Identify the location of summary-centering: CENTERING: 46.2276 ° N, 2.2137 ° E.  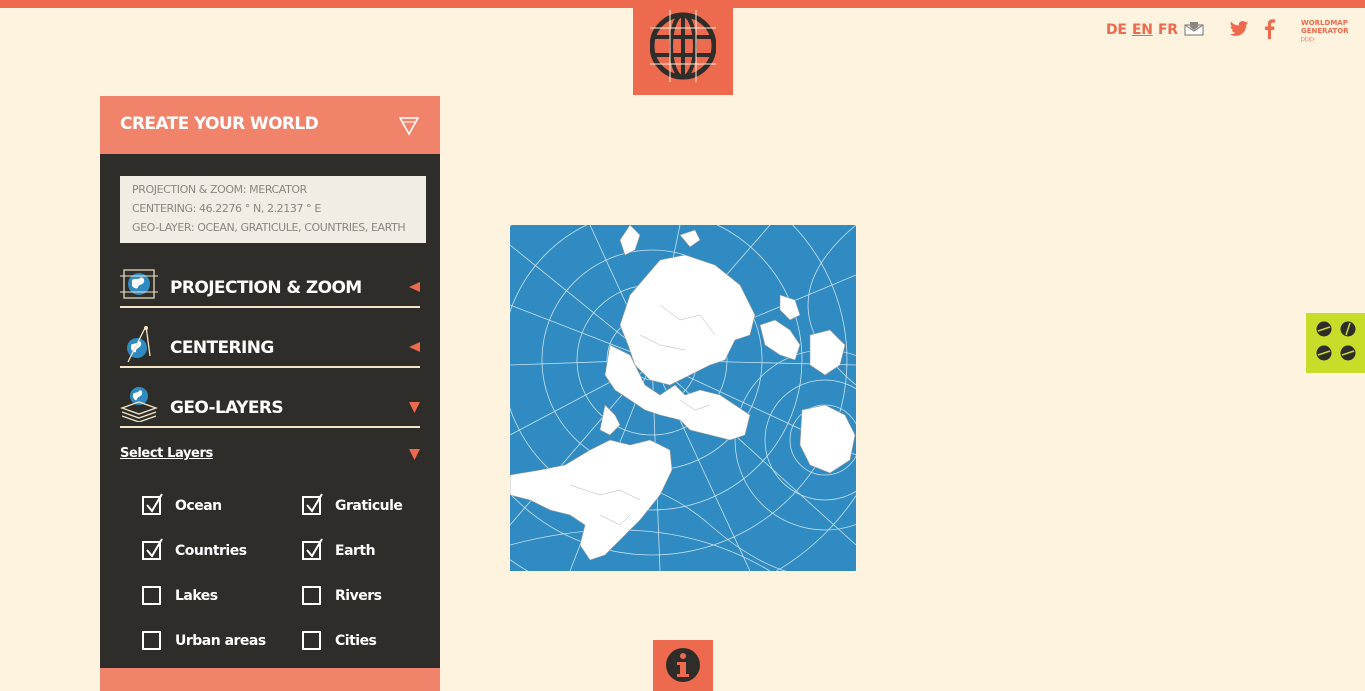
(226, 208).